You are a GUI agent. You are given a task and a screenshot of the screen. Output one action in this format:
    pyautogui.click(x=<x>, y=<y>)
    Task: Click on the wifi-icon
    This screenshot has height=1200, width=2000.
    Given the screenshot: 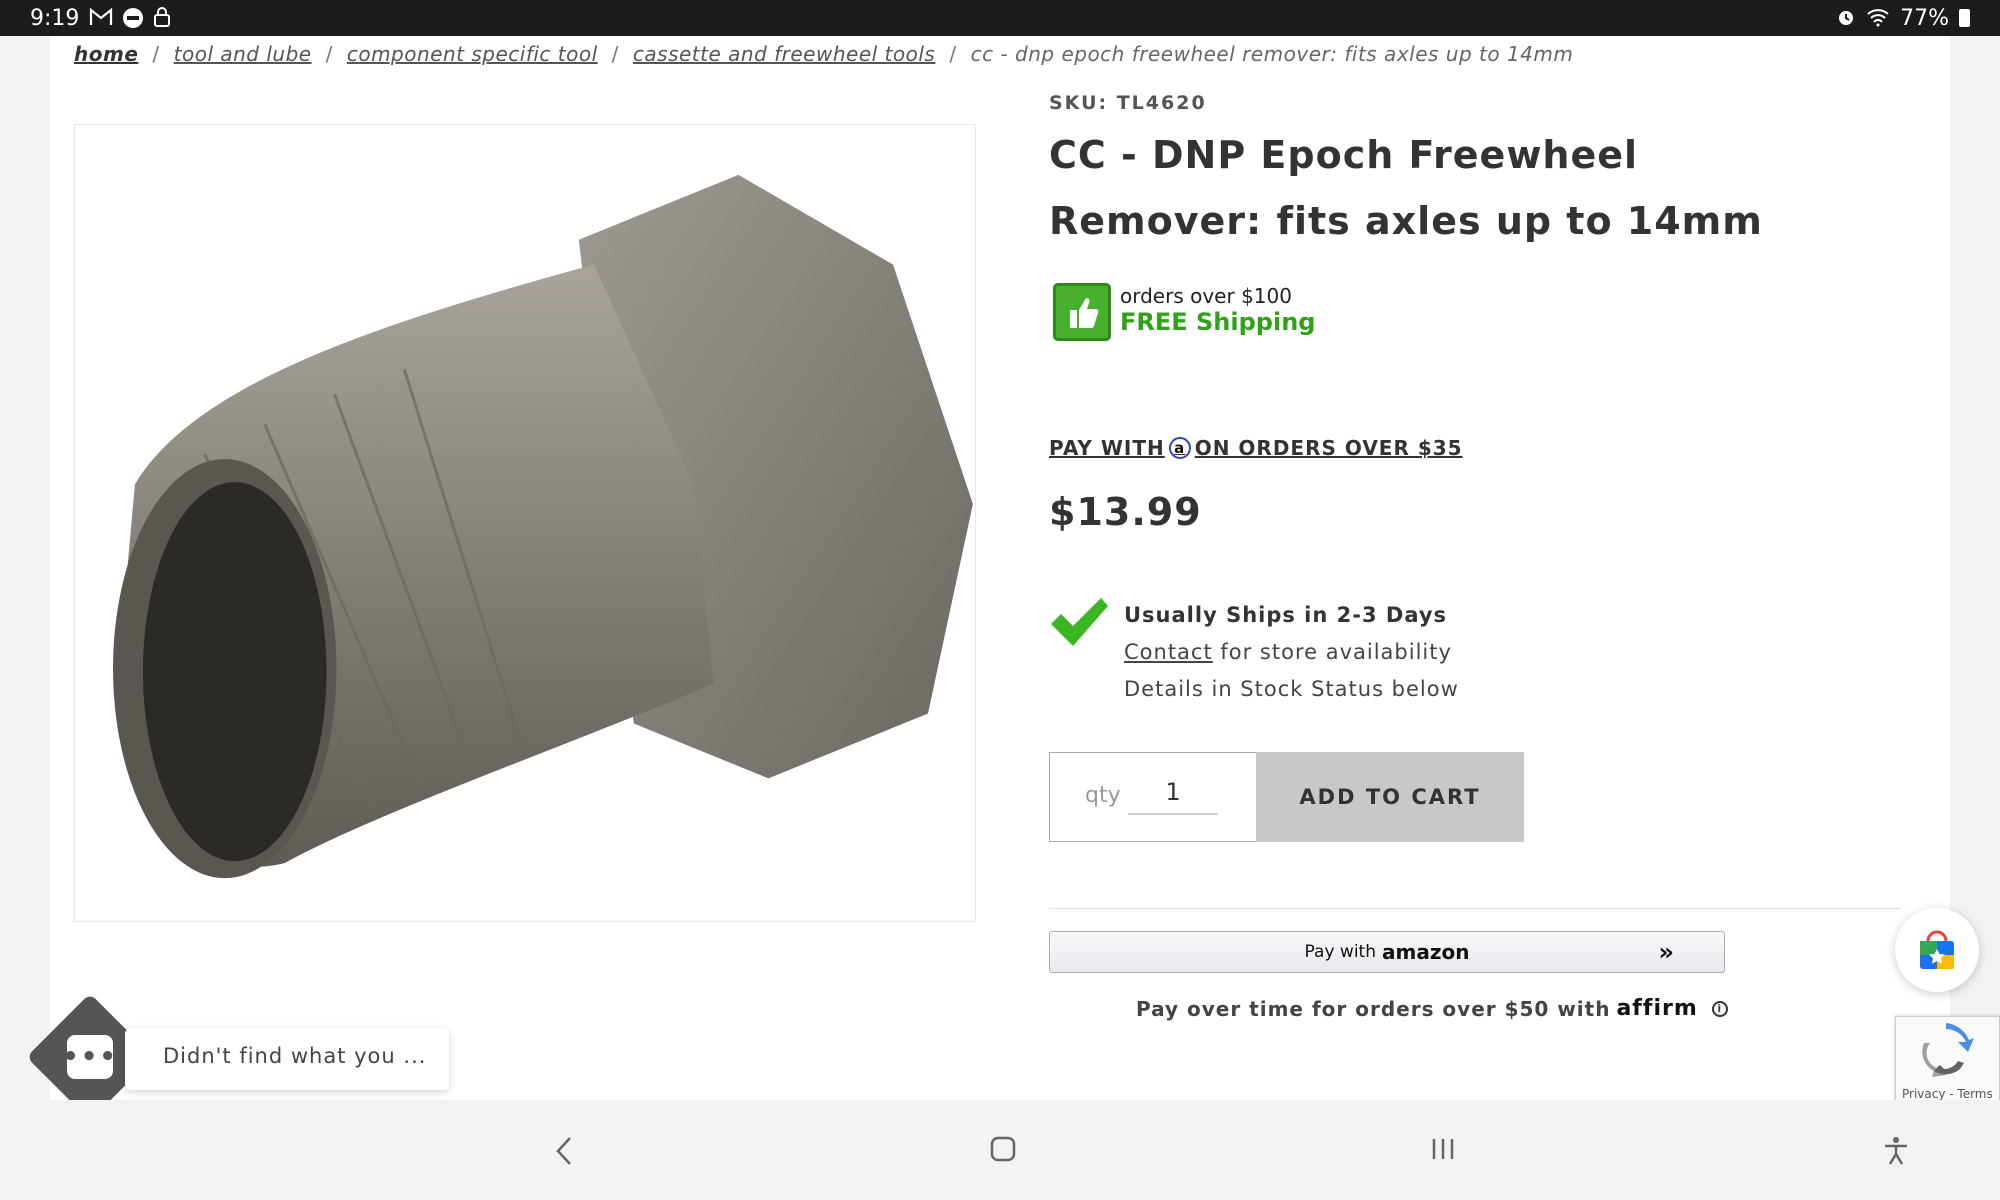 What is the action you would take?
    pyautogui.click(x=1878, y=18)
    